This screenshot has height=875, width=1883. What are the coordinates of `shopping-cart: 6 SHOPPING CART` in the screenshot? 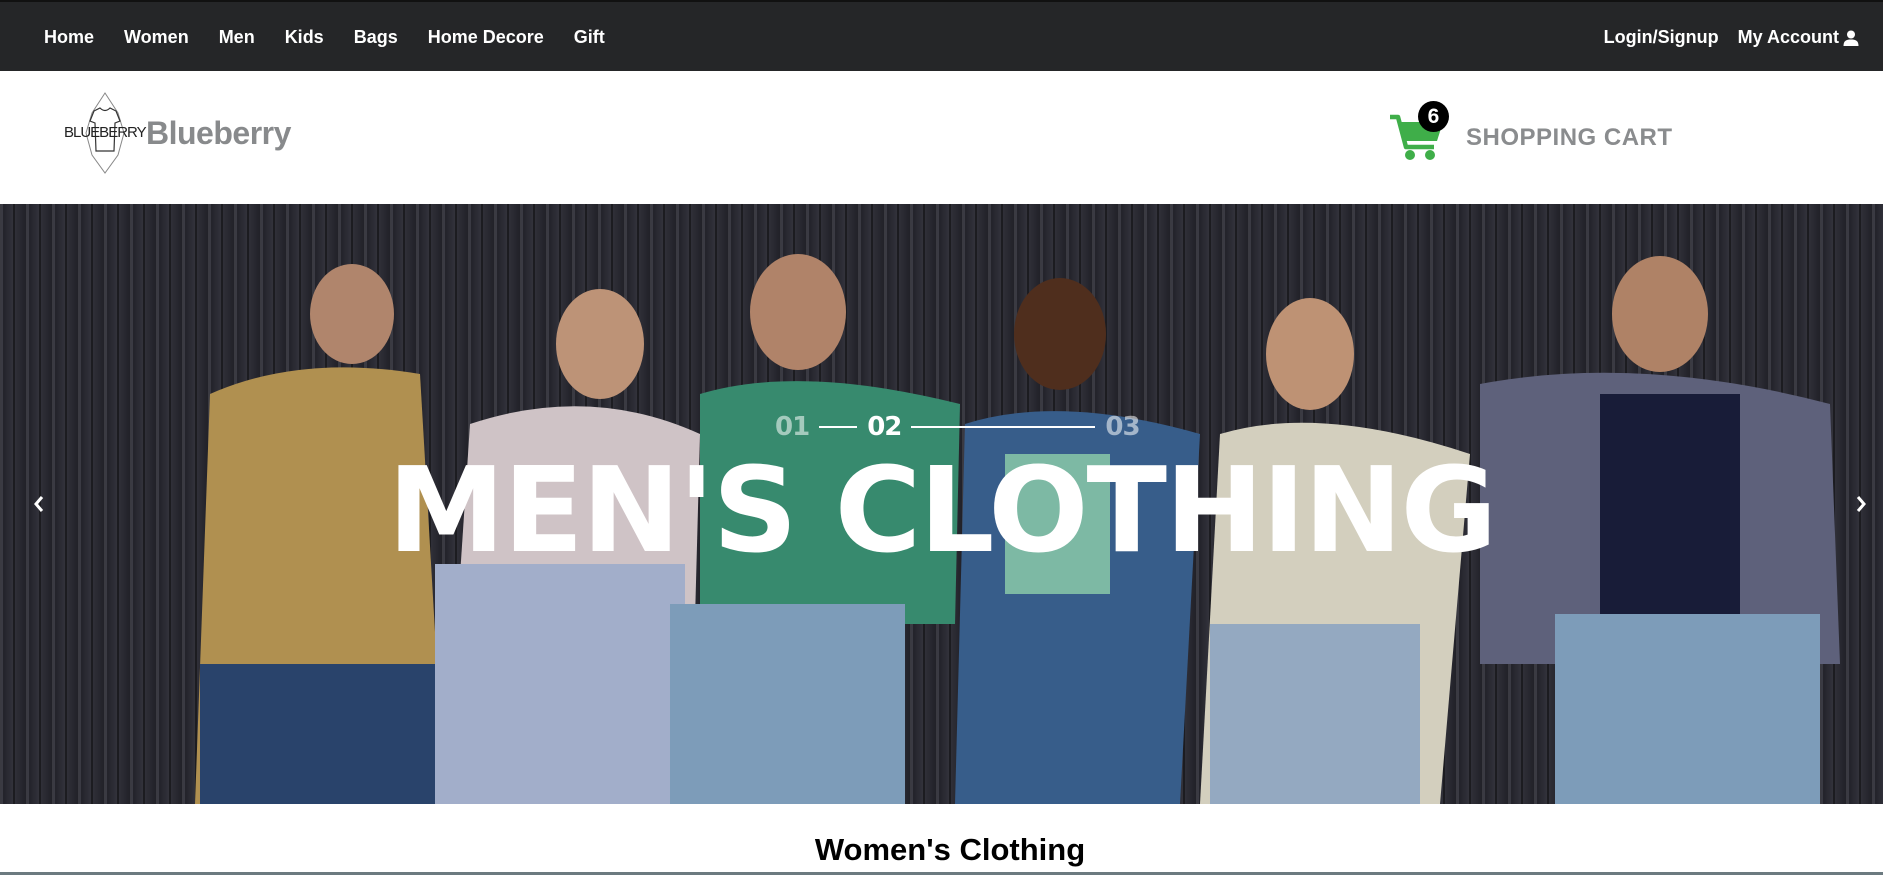 It's located at (1538, 133).